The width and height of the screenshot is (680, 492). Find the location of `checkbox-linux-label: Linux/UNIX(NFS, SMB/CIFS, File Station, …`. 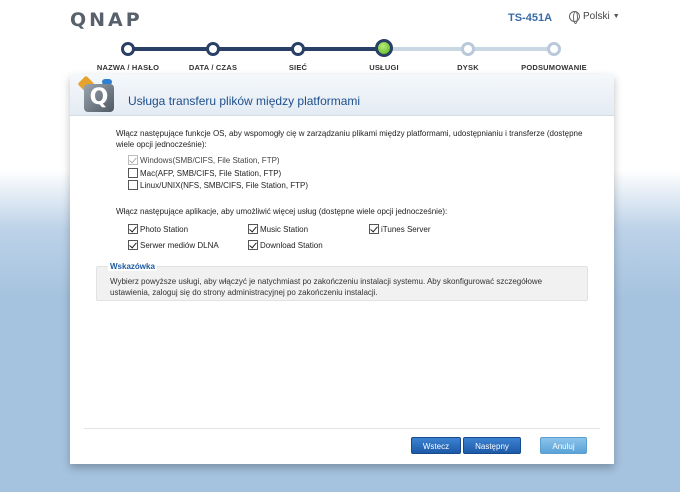

checkbox-linux-label: Linux/UNIX(NFS, SMB/CIFS, File Station, … is located at coordinates (224, 185).